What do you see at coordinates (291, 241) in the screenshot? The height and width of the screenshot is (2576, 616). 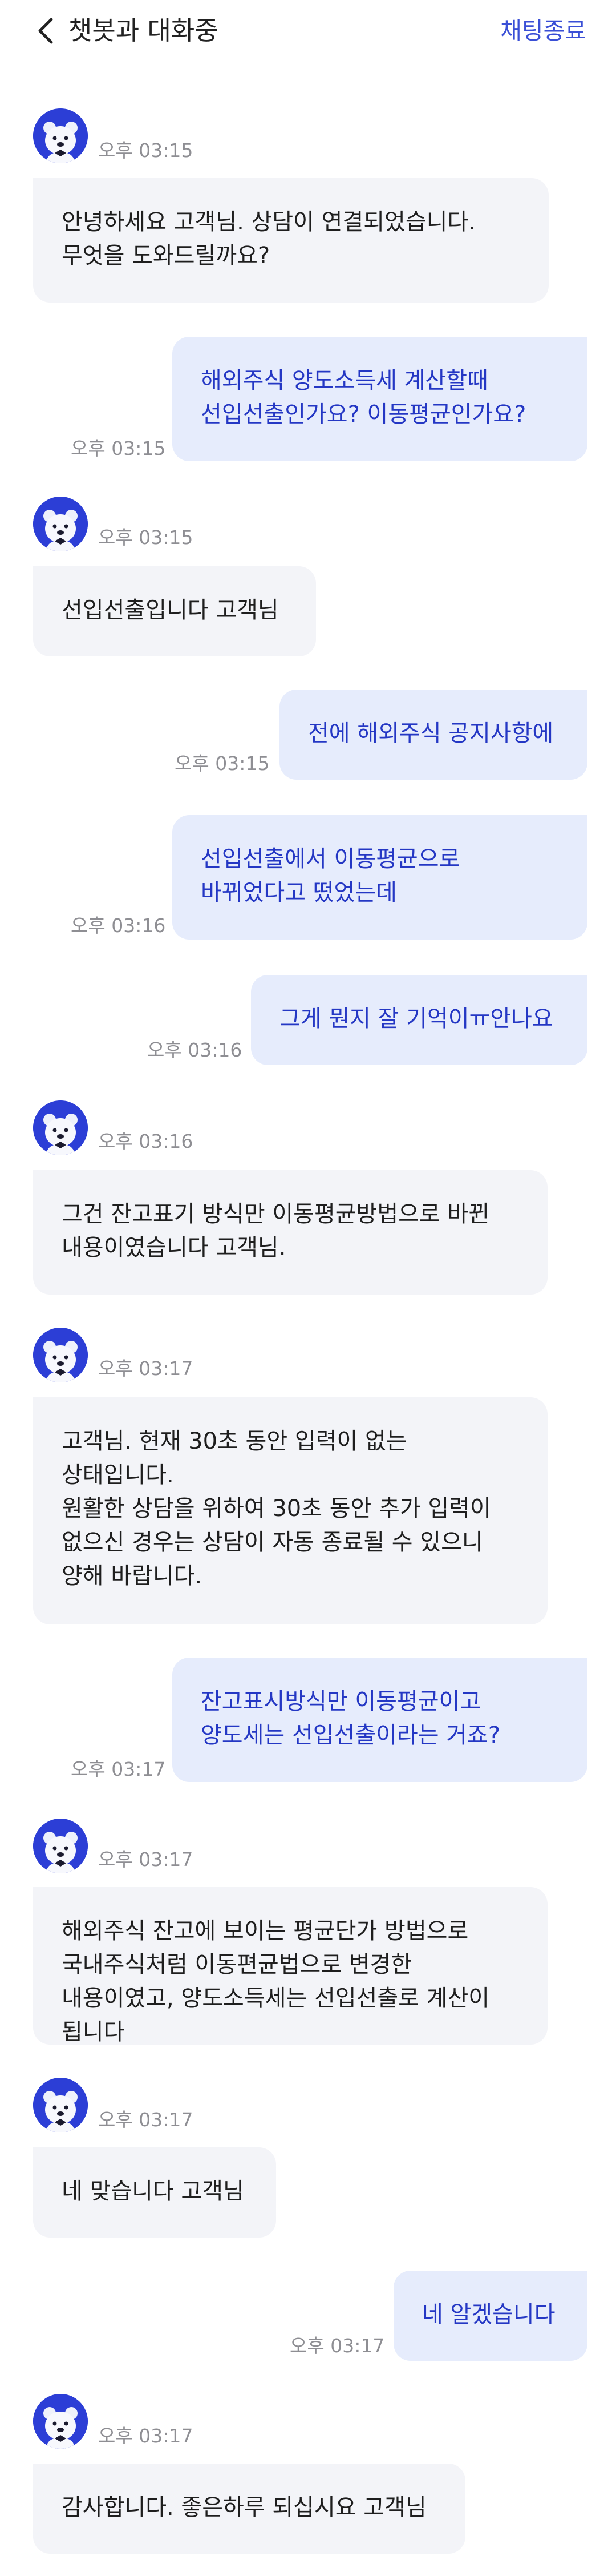 I see `bot-message: 안녕하세요 고객님. 상담이 연결되었습니다. 무엇을 도와드릴까요?` at bounding box center [291, 241].